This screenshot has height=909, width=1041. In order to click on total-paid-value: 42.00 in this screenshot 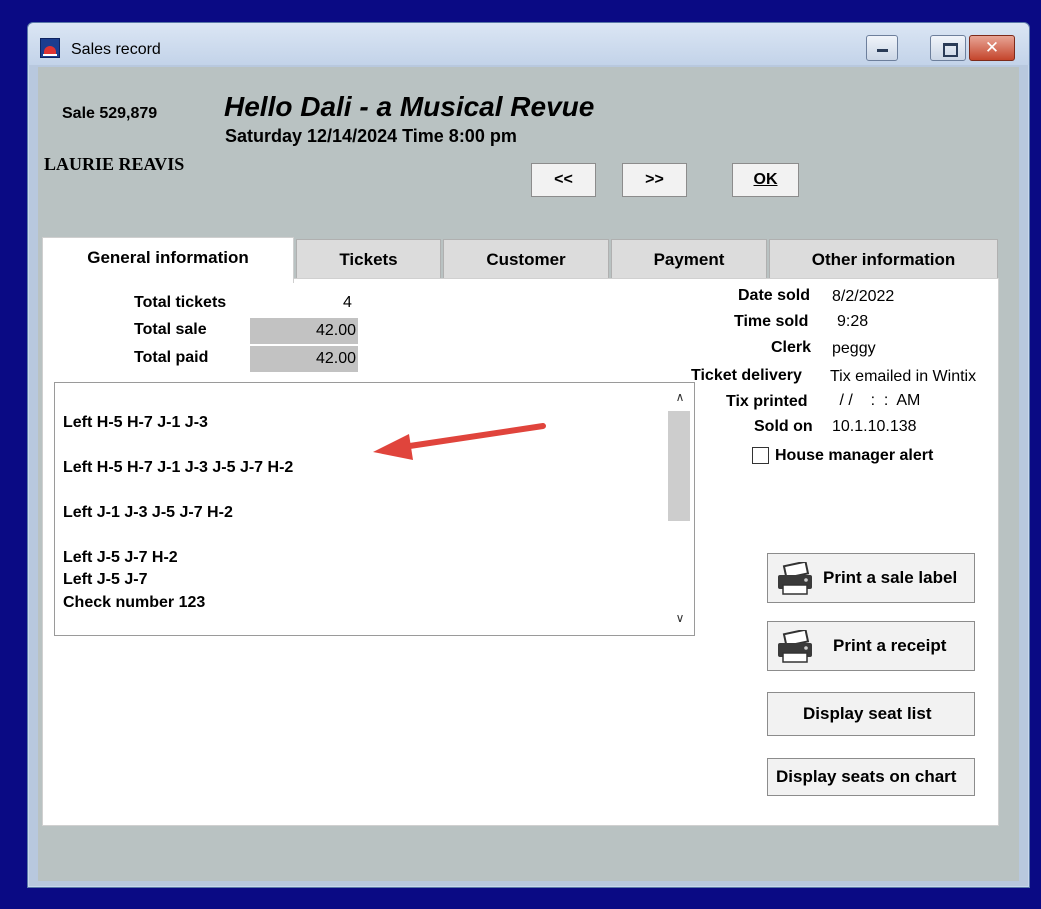, I will do `click(304, 359)`.